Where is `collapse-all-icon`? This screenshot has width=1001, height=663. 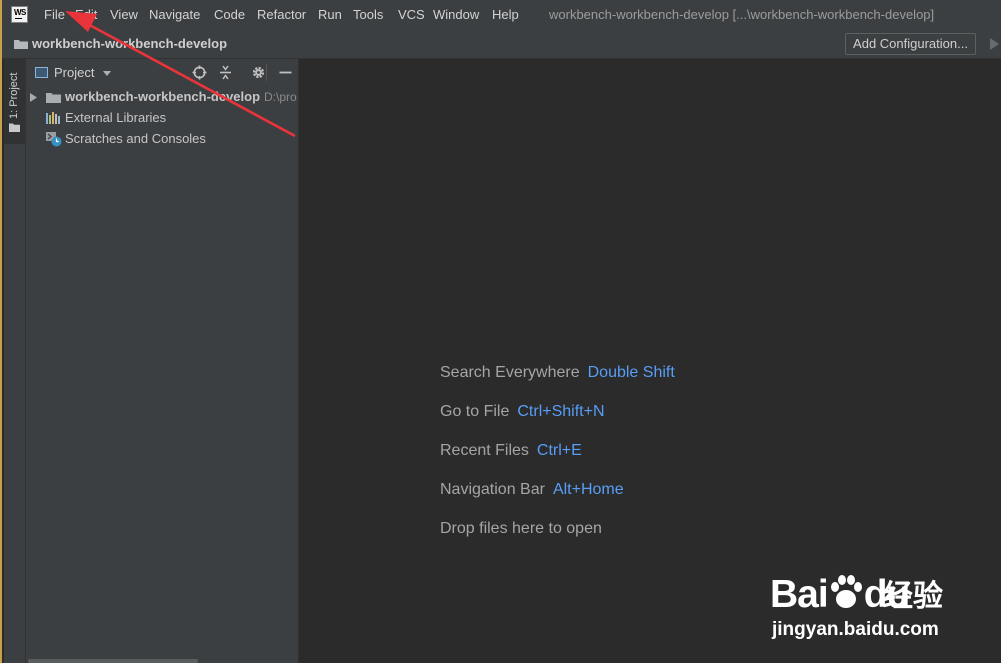 collapse-all-icon is located at coordinates (225, 72).